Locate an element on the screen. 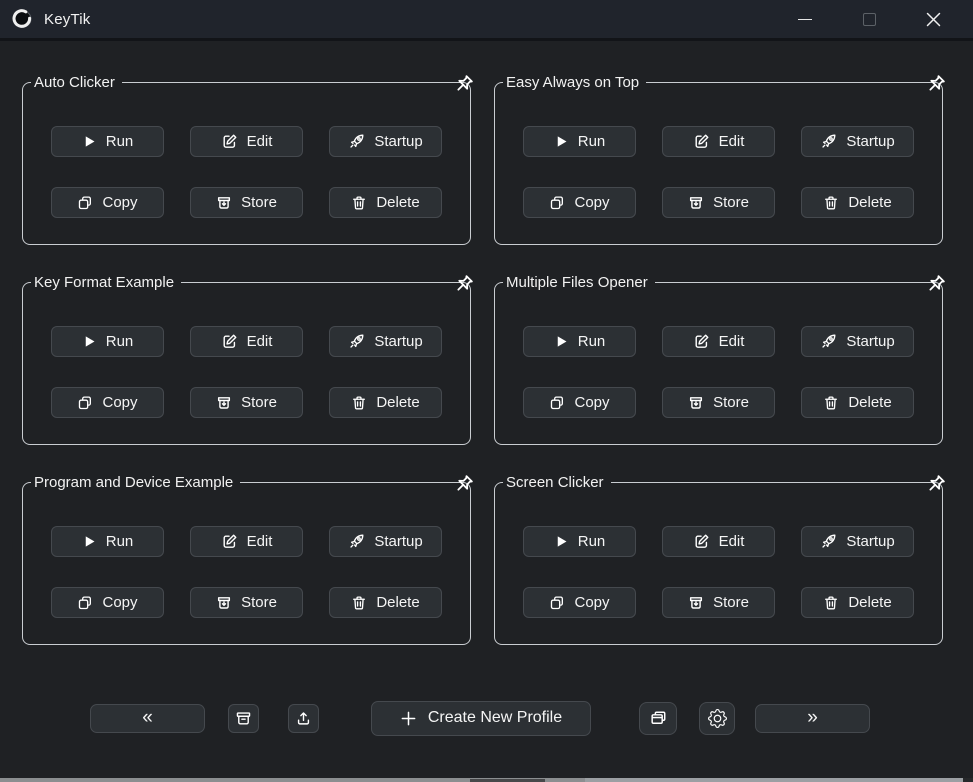 Image resolution: width=973 pixels, height=782 pixels. archive-profiles-button is located at coordinates (243, 718).